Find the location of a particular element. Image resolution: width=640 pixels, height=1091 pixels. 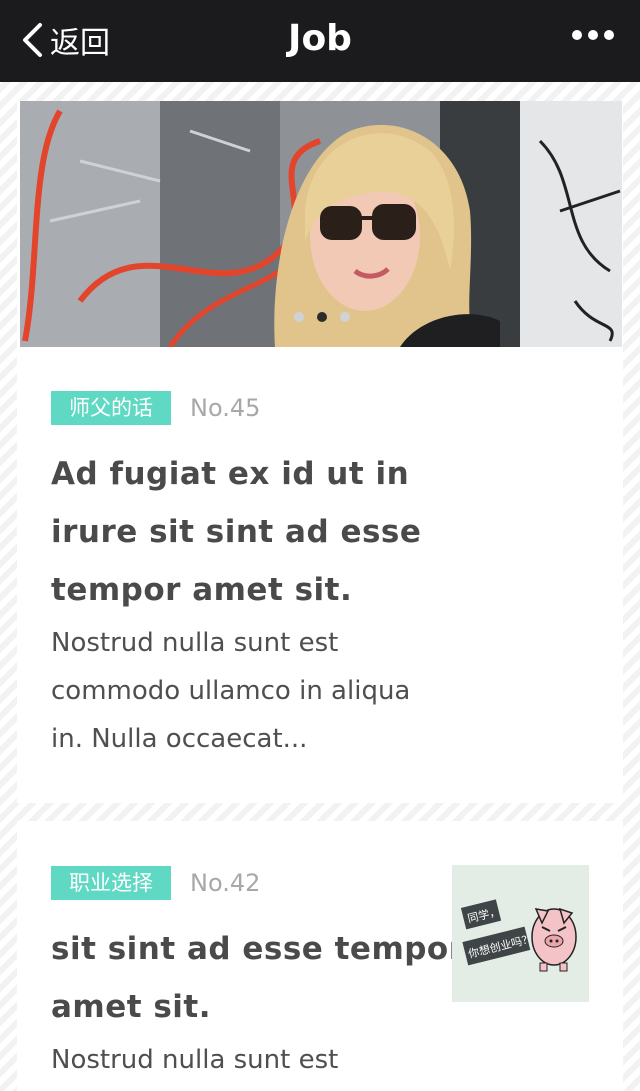

article-excerpt: Nostrud nulla sunt est is located at coordinates (194, 1060).